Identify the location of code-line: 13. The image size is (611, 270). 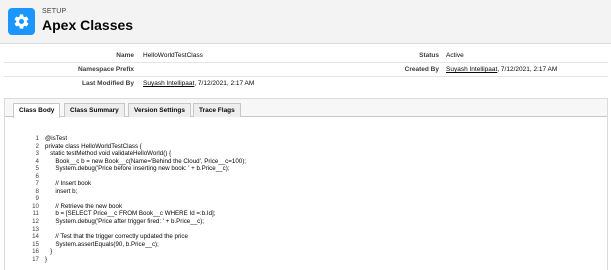
(308, 230).